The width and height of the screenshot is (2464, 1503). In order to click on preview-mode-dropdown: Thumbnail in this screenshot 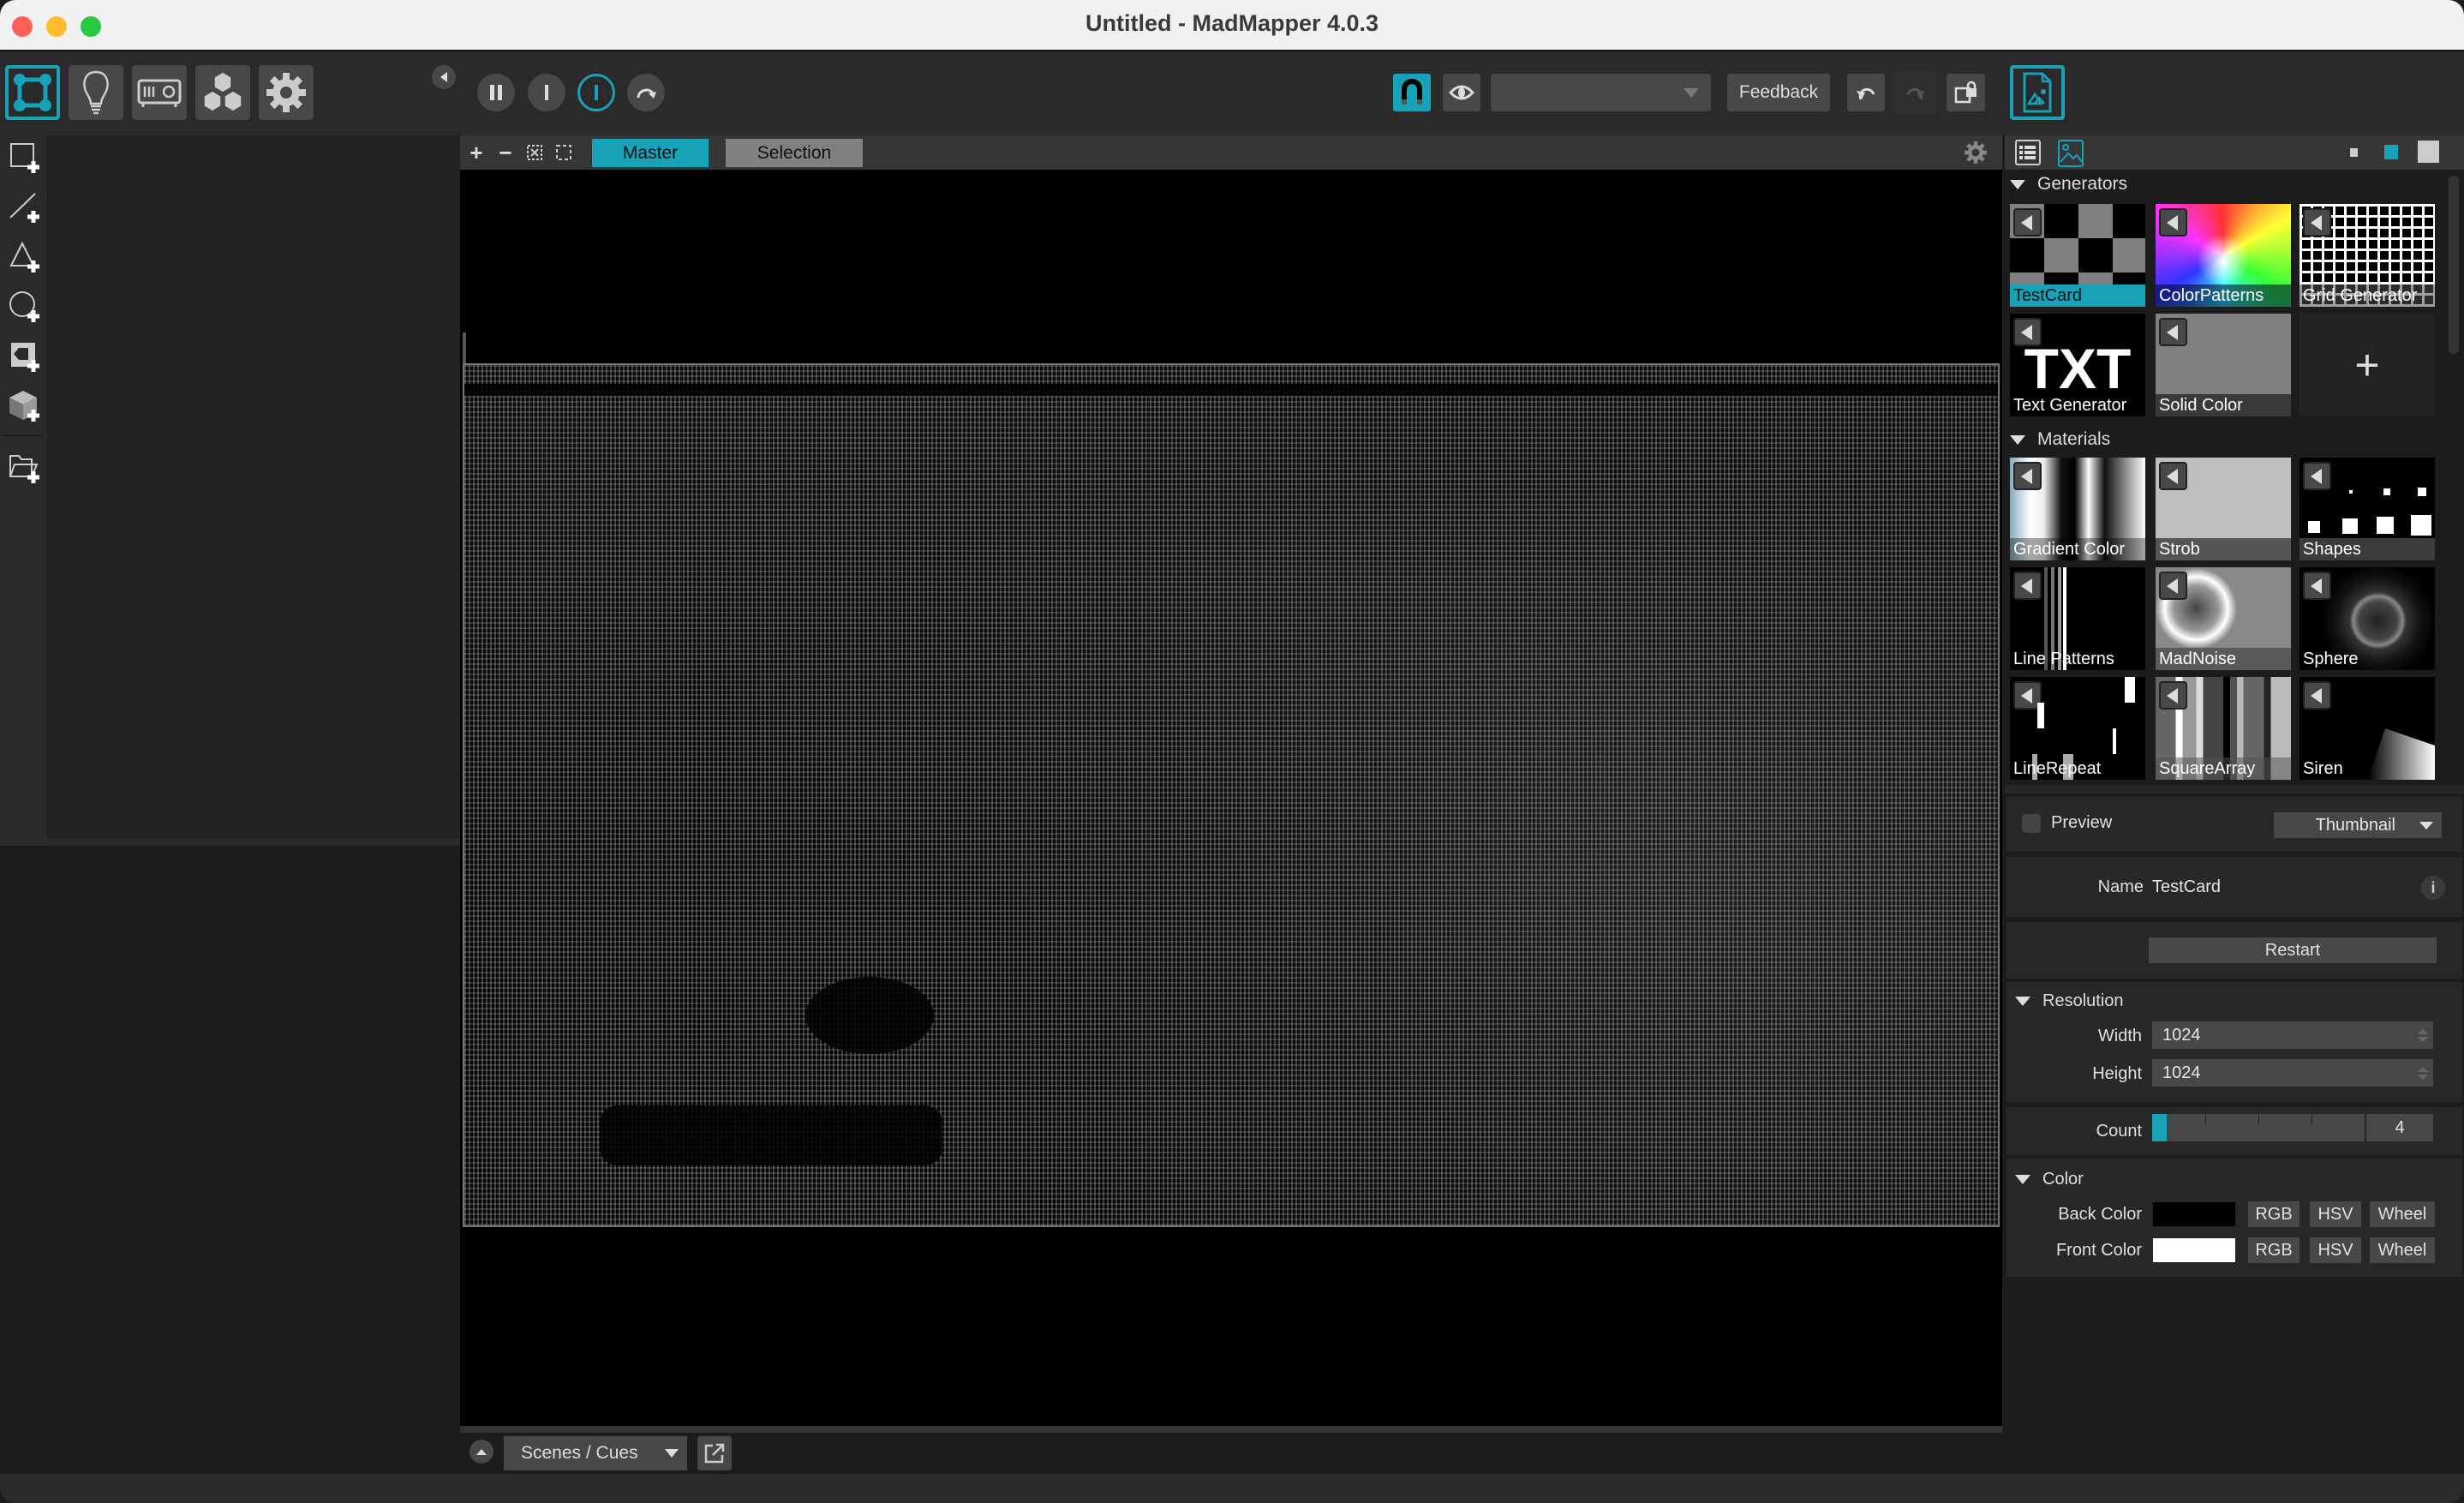, I will do `click(2358, 825)`.